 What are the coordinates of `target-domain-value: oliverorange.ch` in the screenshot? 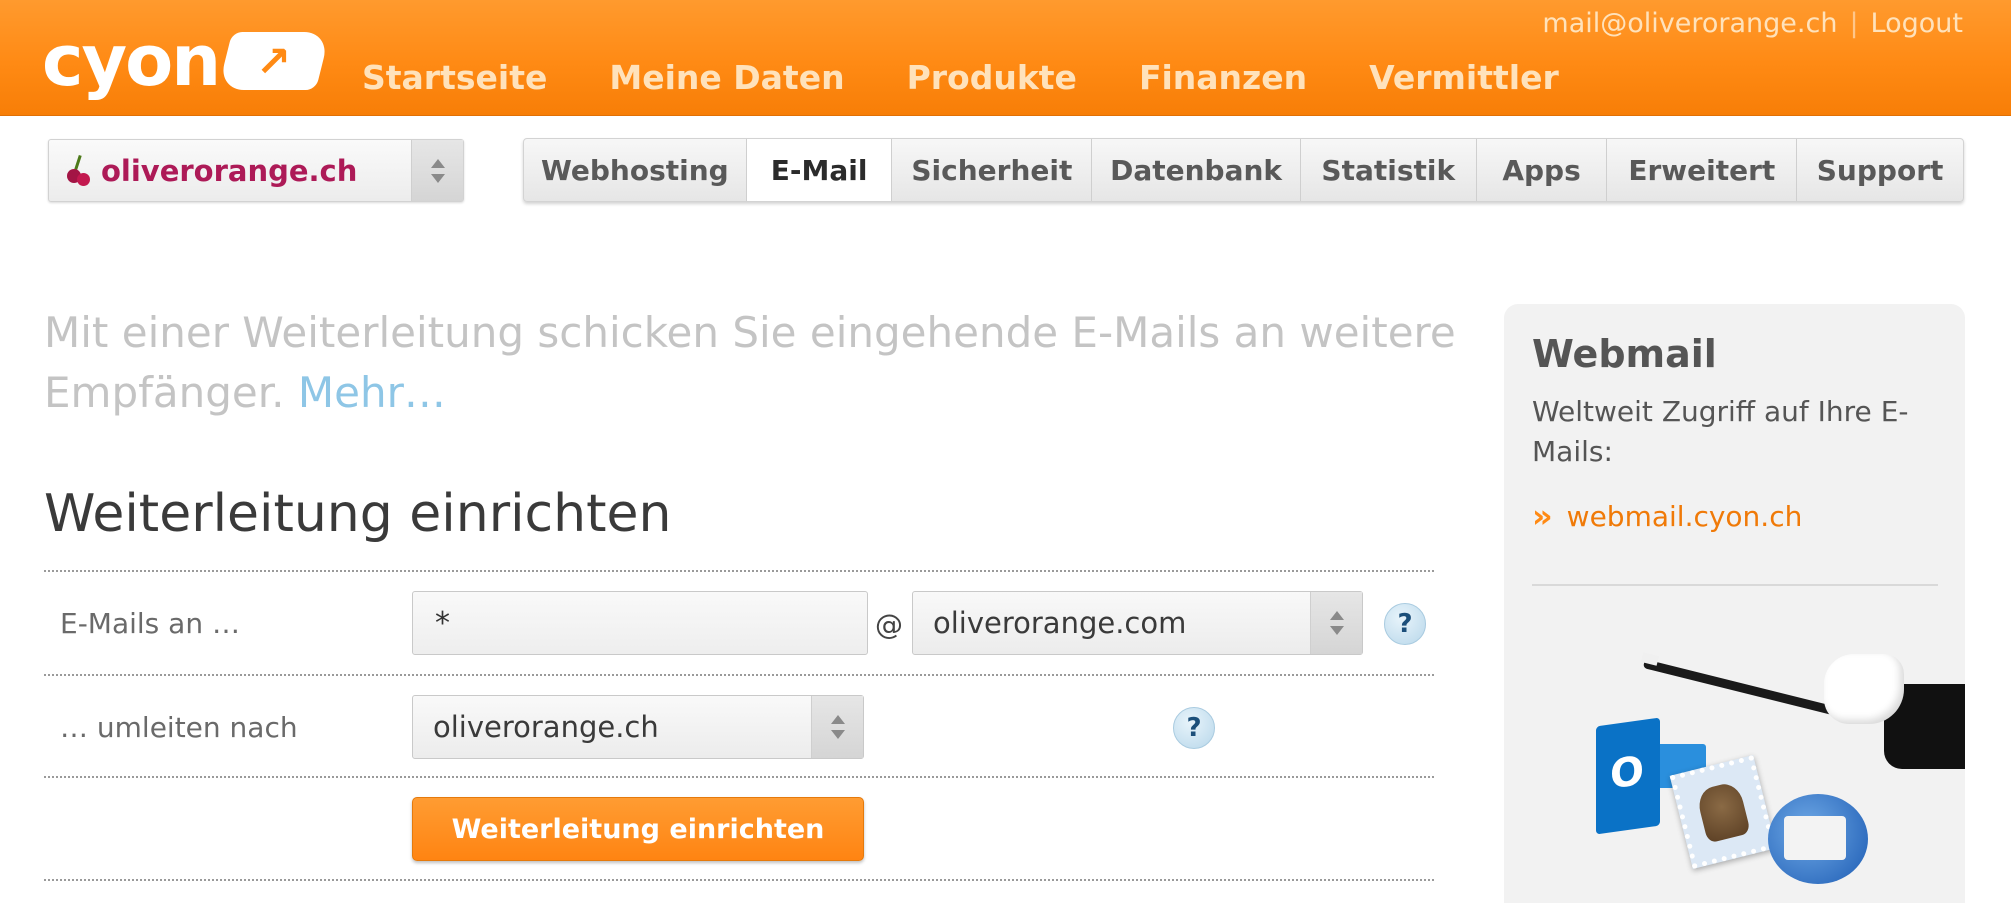 It's located at (546, 727).